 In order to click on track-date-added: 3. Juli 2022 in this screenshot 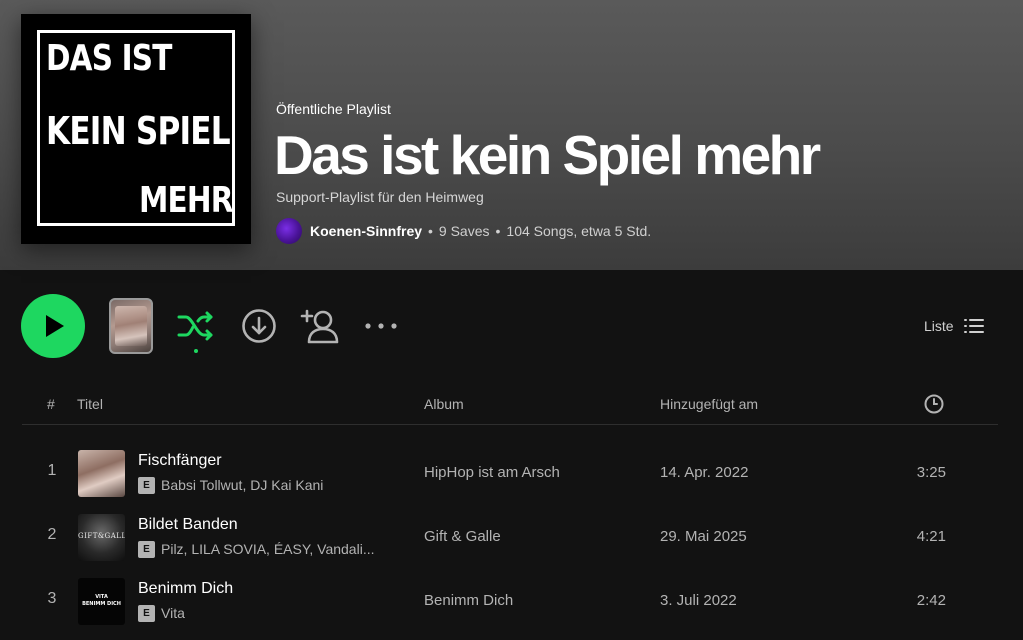, I will do `click(698, 600)`.